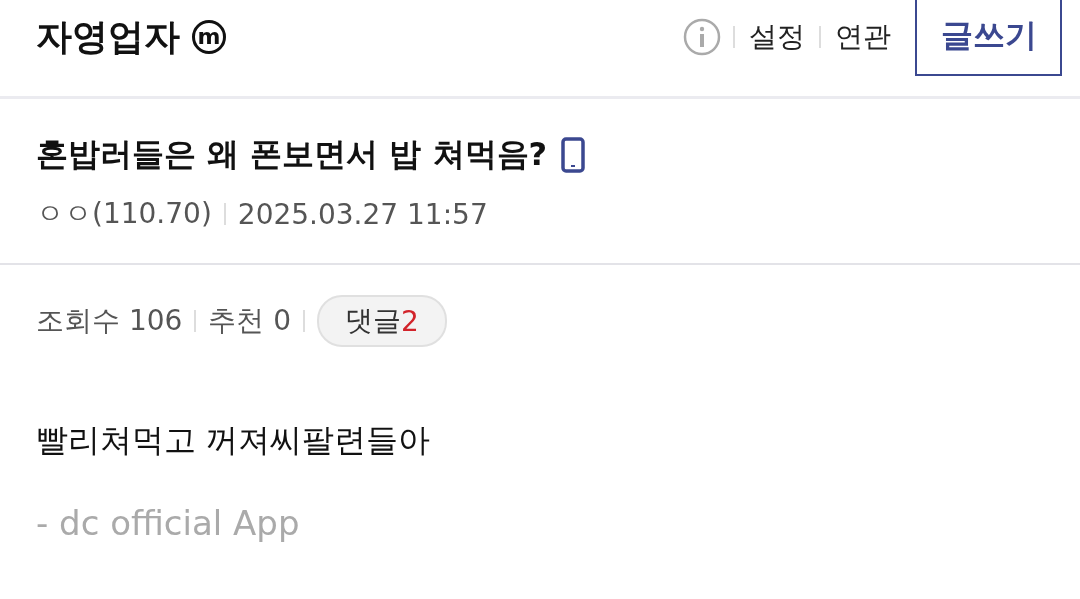 Image resolution: width=1080 pixels, height=599 pixels. I want to click on header-link: 연관, so click(863, 37).